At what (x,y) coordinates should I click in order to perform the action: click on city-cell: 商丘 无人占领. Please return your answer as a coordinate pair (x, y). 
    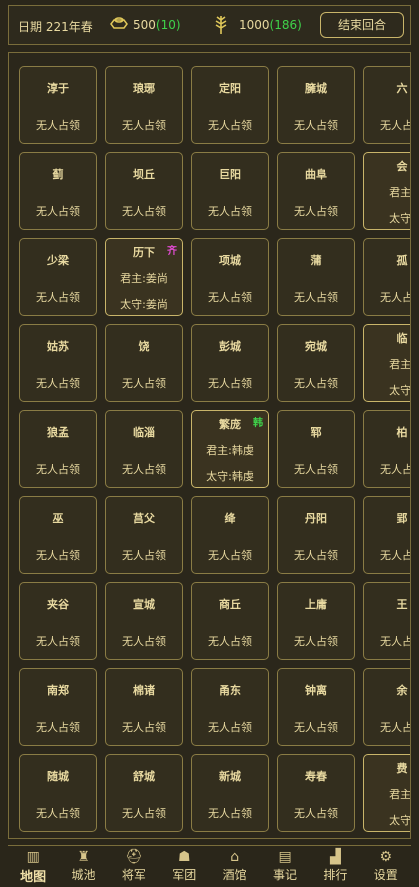
    Looking at the image, I should click on (230, 621).